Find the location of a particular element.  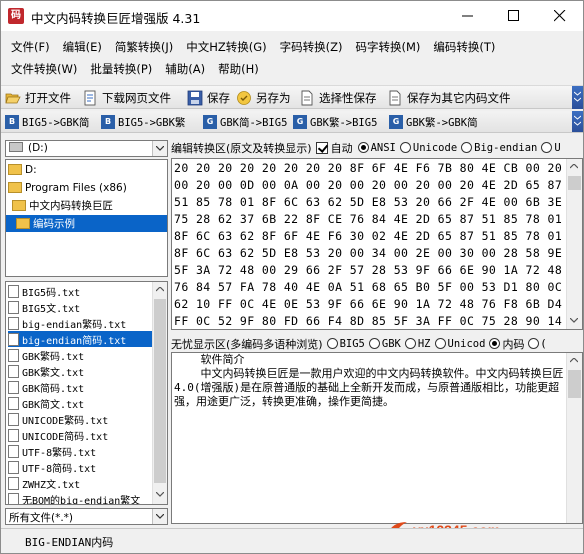

window-title: 中文内码转换巨匠增强版 4.31 is located at coordinates (116, 18).